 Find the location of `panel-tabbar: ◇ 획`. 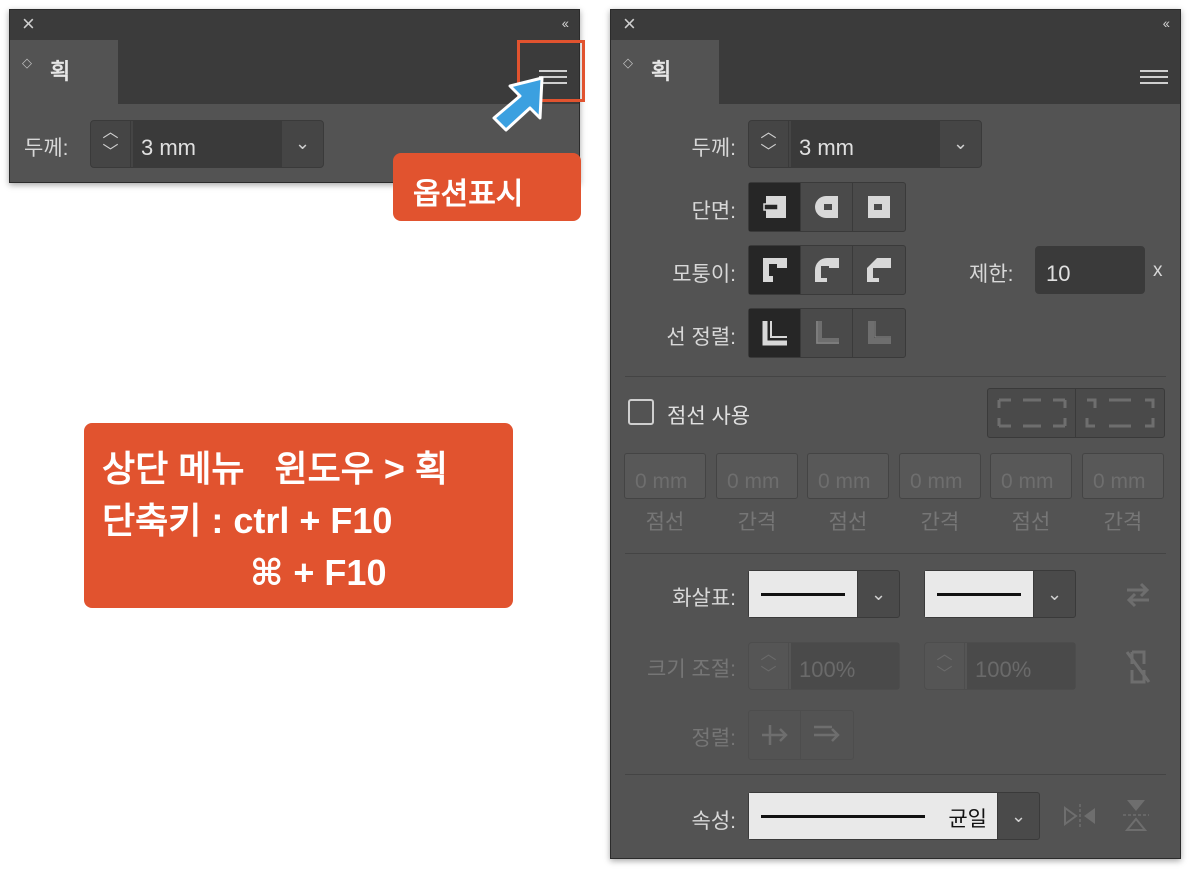

panel-tabbar: ◇ 획 is located at coordinates (895, 72).